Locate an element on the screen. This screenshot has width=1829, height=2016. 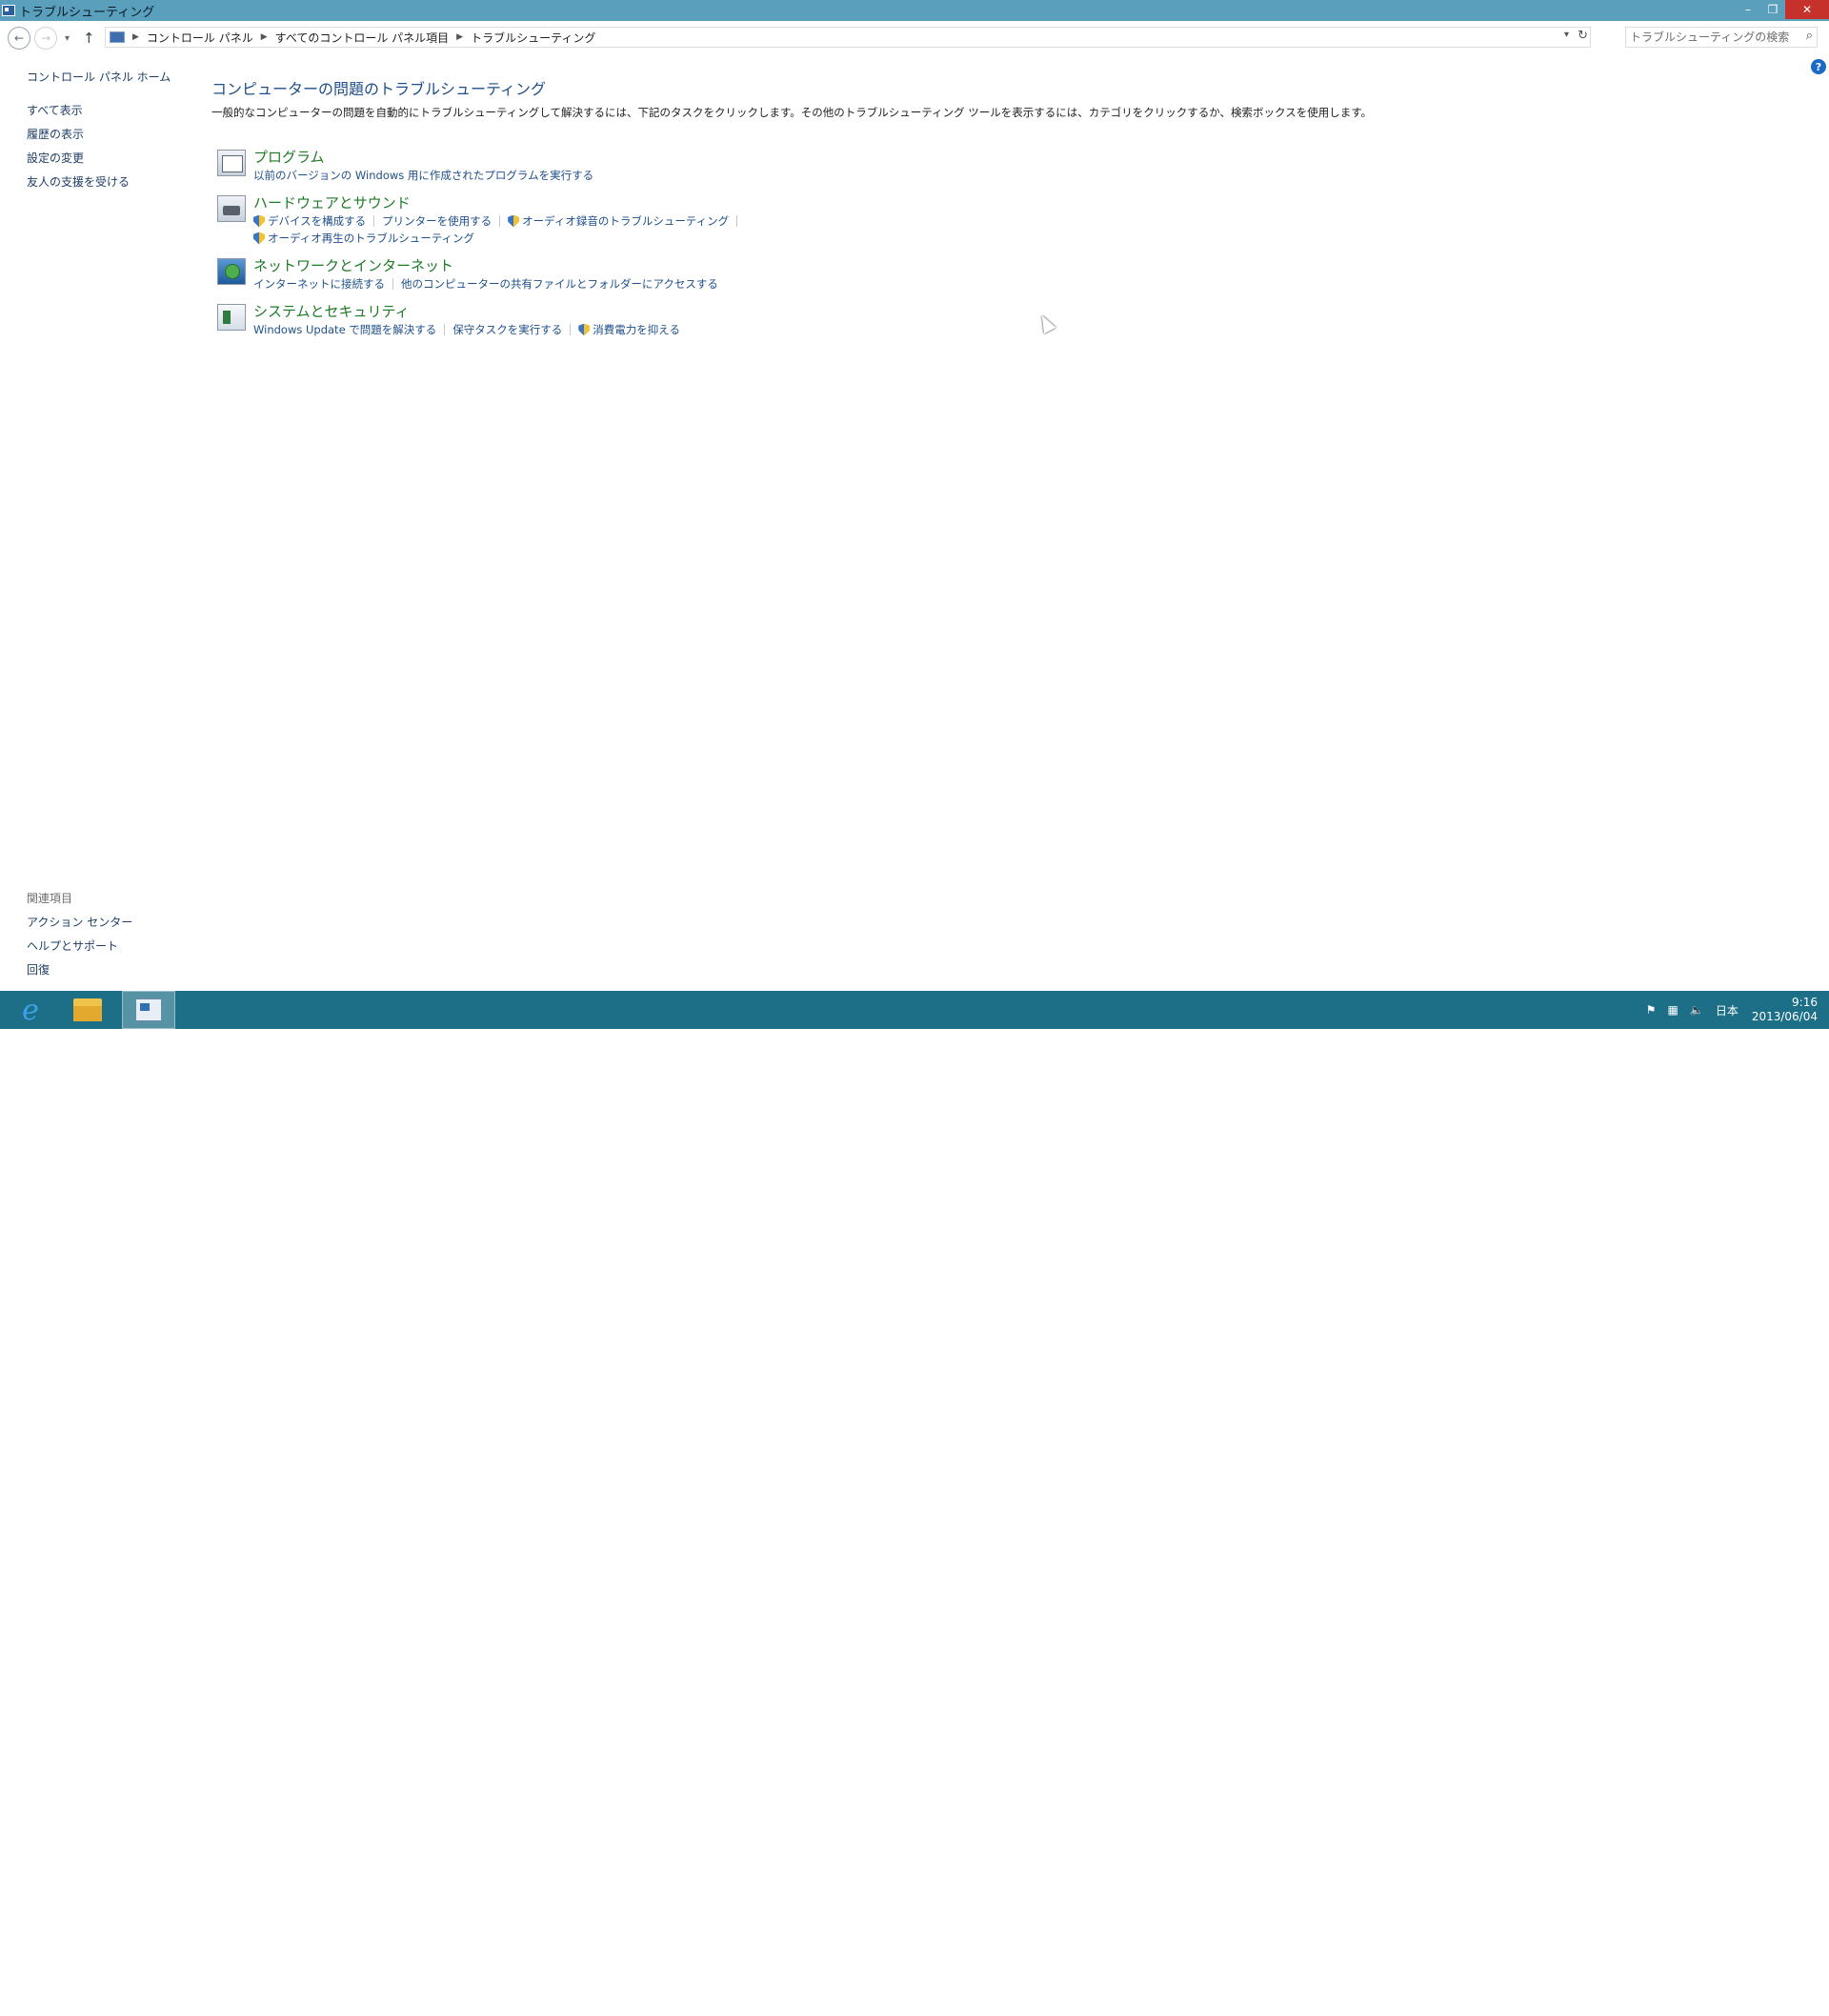
run-old-programs-link: 以前のバージョンの Windows 用に作成されたプログラムを実行する is located at coordinates (423, 175).